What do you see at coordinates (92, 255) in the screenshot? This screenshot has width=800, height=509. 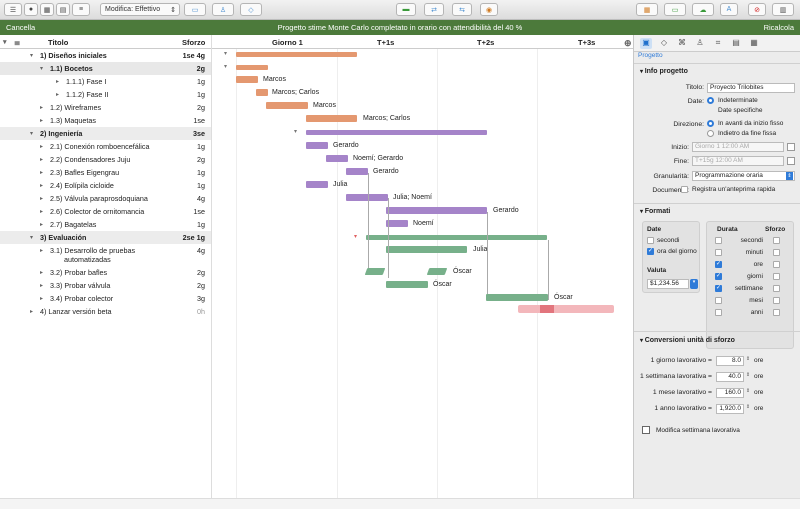 I see `row-title: 3.1) Desarrollo de pruebas automatizadas` at bounding box center [92, 255].